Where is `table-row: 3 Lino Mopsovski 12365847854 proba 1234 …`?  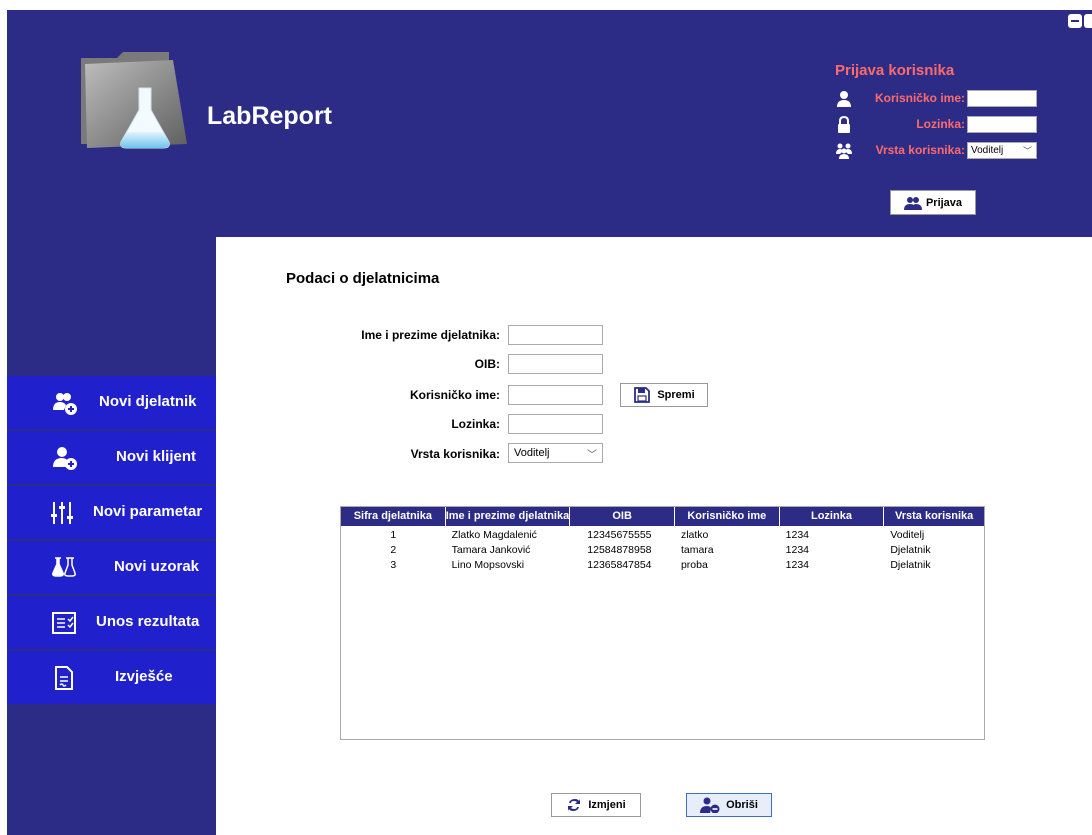
table-row: 3 Lino Mopsovski 12365847854 proba 1234 … is located at coordinates (662, 565).